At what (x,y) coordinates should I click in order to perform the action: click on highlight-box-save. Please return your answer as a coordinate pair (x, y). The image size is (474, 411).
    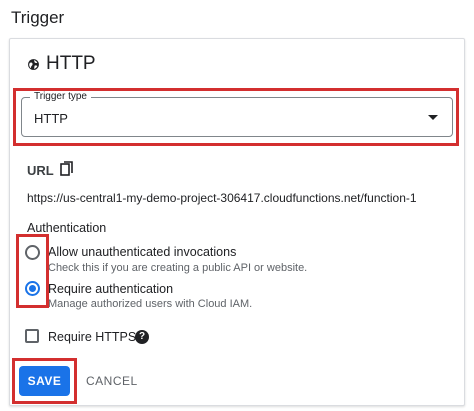
    Looking at the image, I should click on (44, 381).